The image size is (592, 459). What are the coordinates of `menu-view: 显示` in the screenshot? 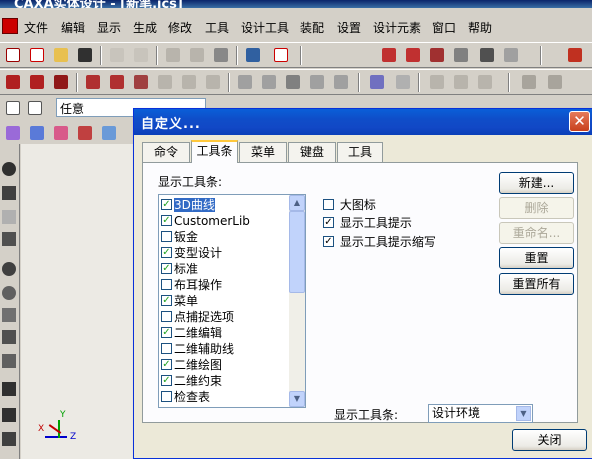 It's located at (109, 27).